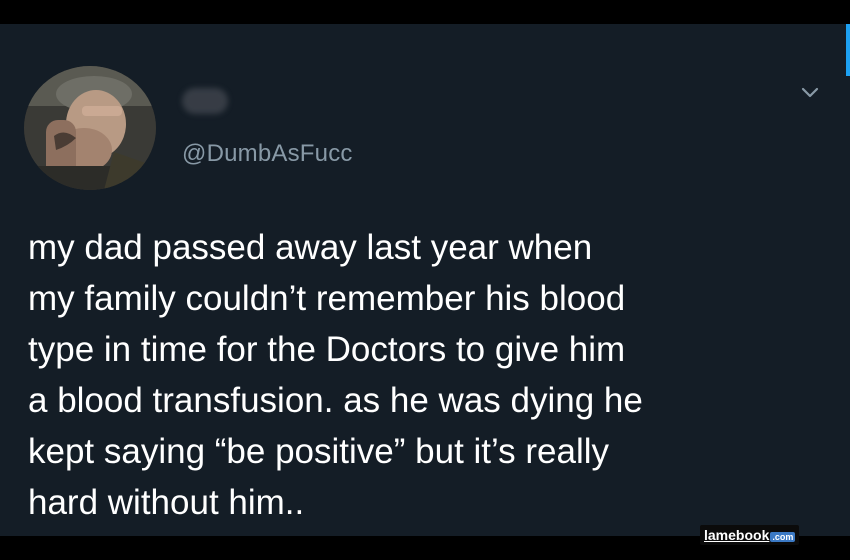 The image size is (850, 560). Describe the element at coordinates (737, 535) in the screenshot. I see `watermark-site: lamebook` at that location.